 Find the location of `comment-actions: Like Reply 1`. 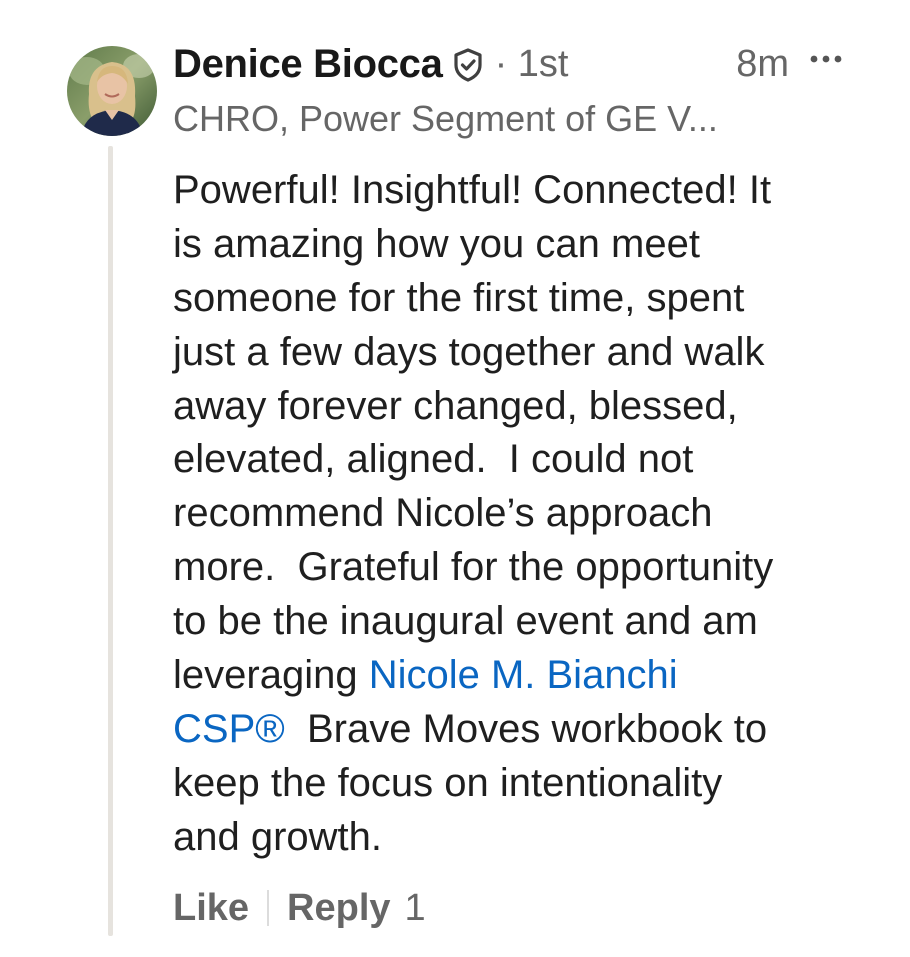

comment-actions: Like Reply 1 is located at coordinates (299, 908).